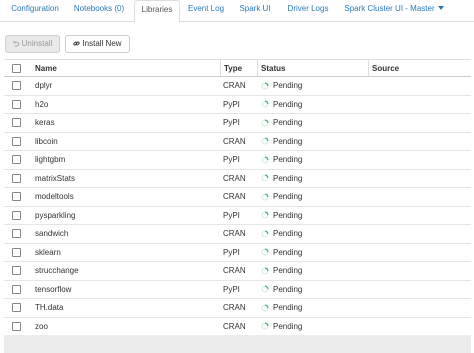 This screenshot has width=474, height=353. What do you see at coordinates (45, 123) in the screenshot?
I see `library-name: keras` at bounding box center [45, 123].